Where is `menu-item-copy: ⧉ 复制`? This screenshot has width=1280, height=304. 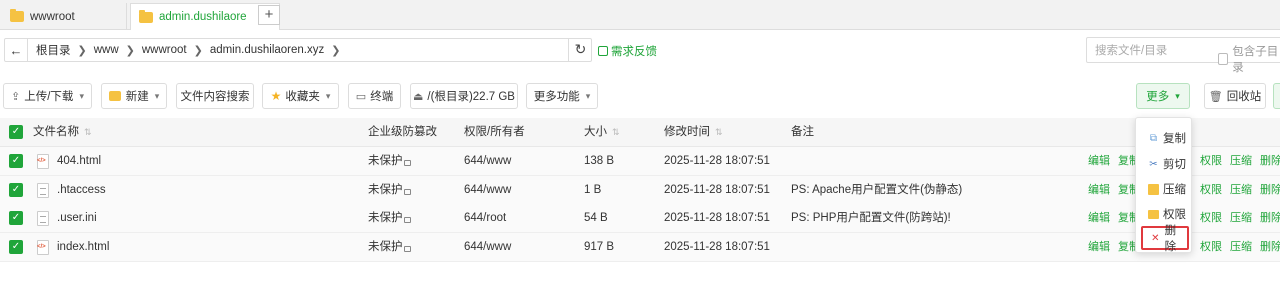 menu-item-copy: ⧉ 复制 is located at coordinates (1165, 138).